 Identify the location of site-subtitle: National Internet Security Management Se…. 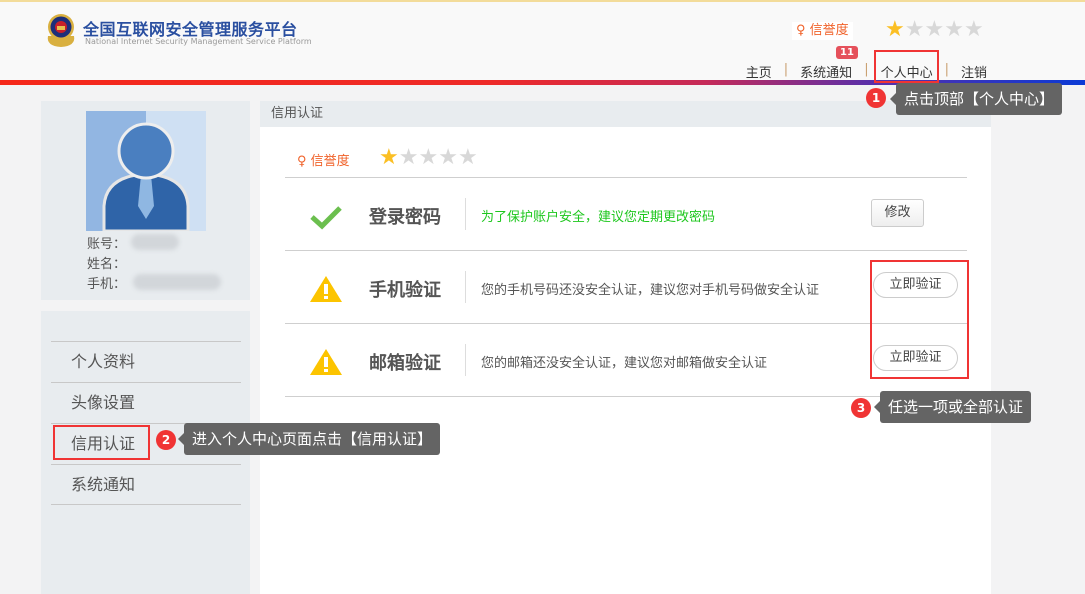
(198, 41).